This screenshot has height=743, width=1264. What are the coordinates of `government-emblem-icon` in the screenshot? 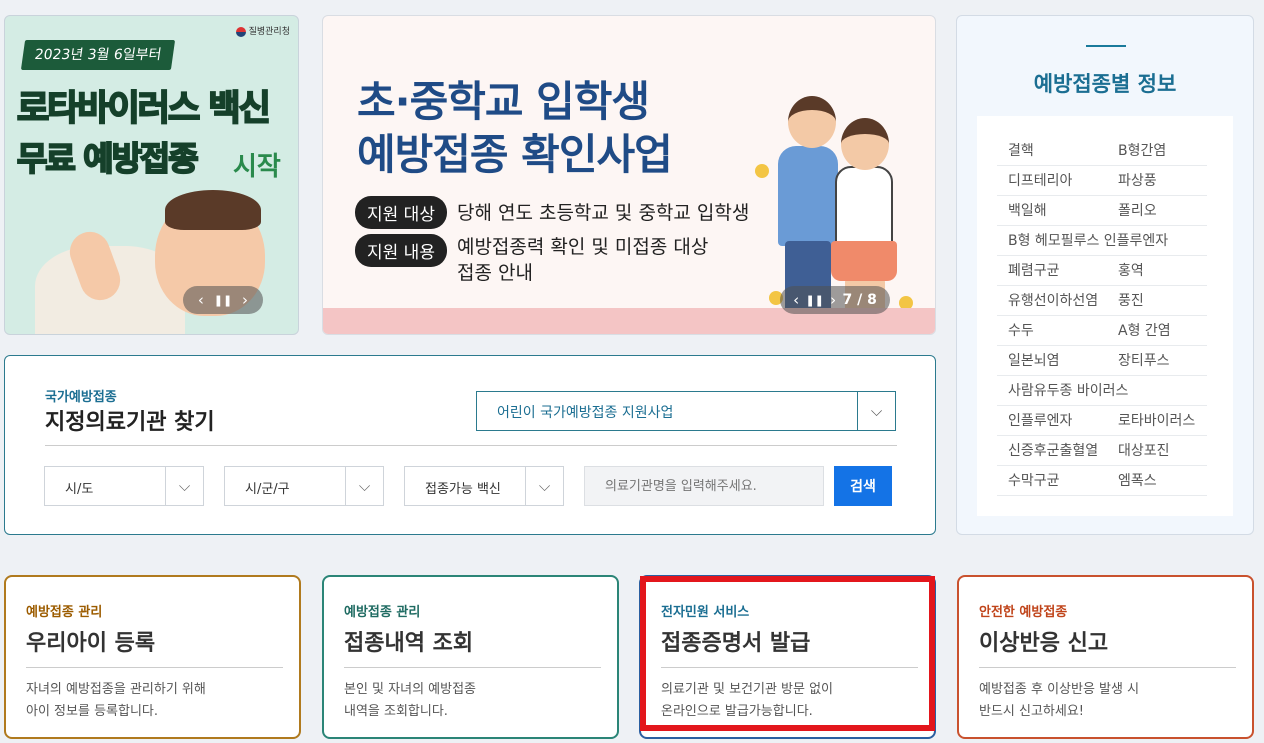 It's located at (240, 31).